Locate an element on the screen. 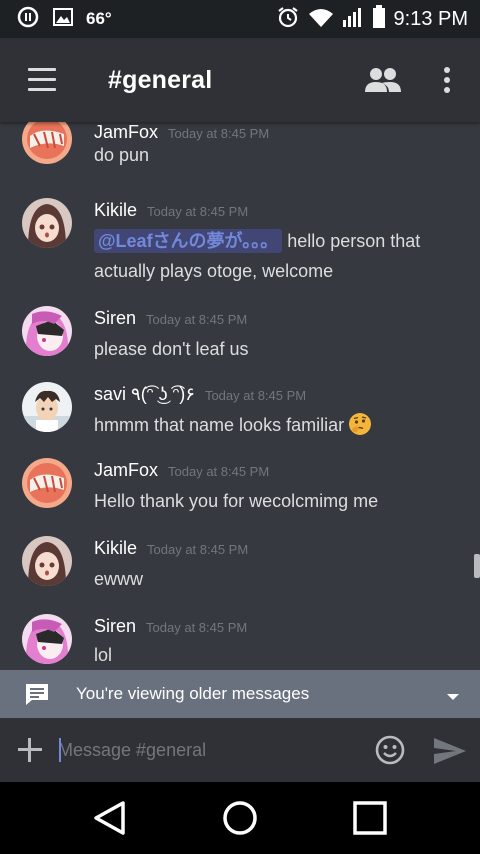 Image resolution: width=480 pixels, height=854 pixels. message-text-content: hmmm that name looks familiar is located at coordinates (219, 425).